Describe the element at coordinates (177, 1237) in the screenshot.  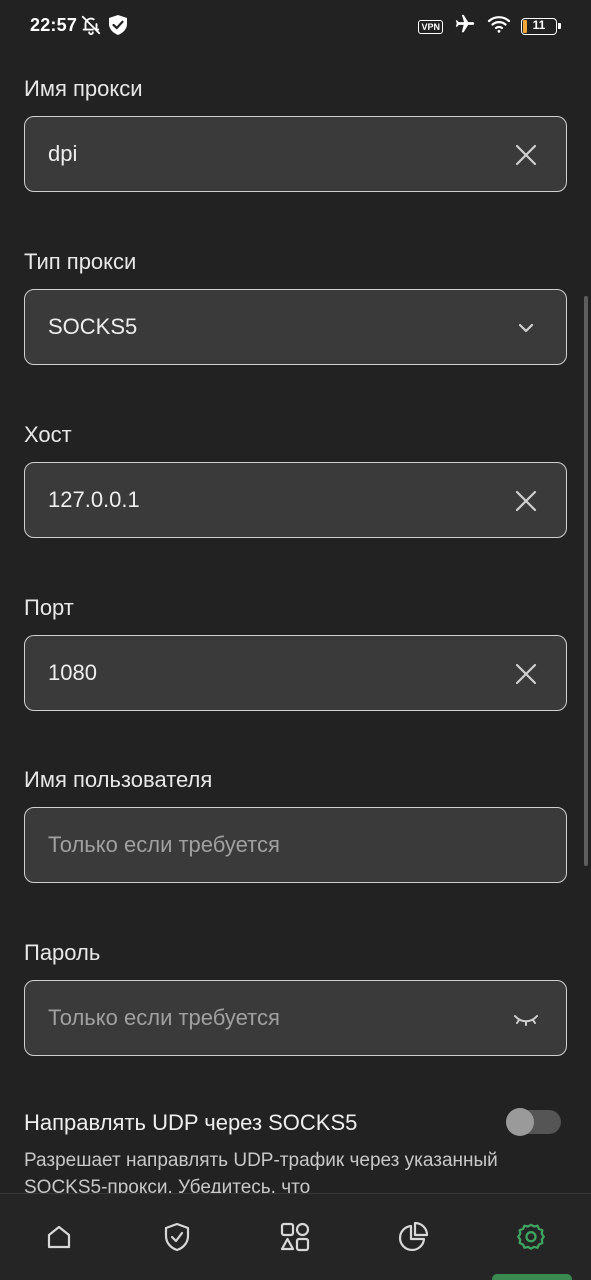
I see `shield-icon` at that location.